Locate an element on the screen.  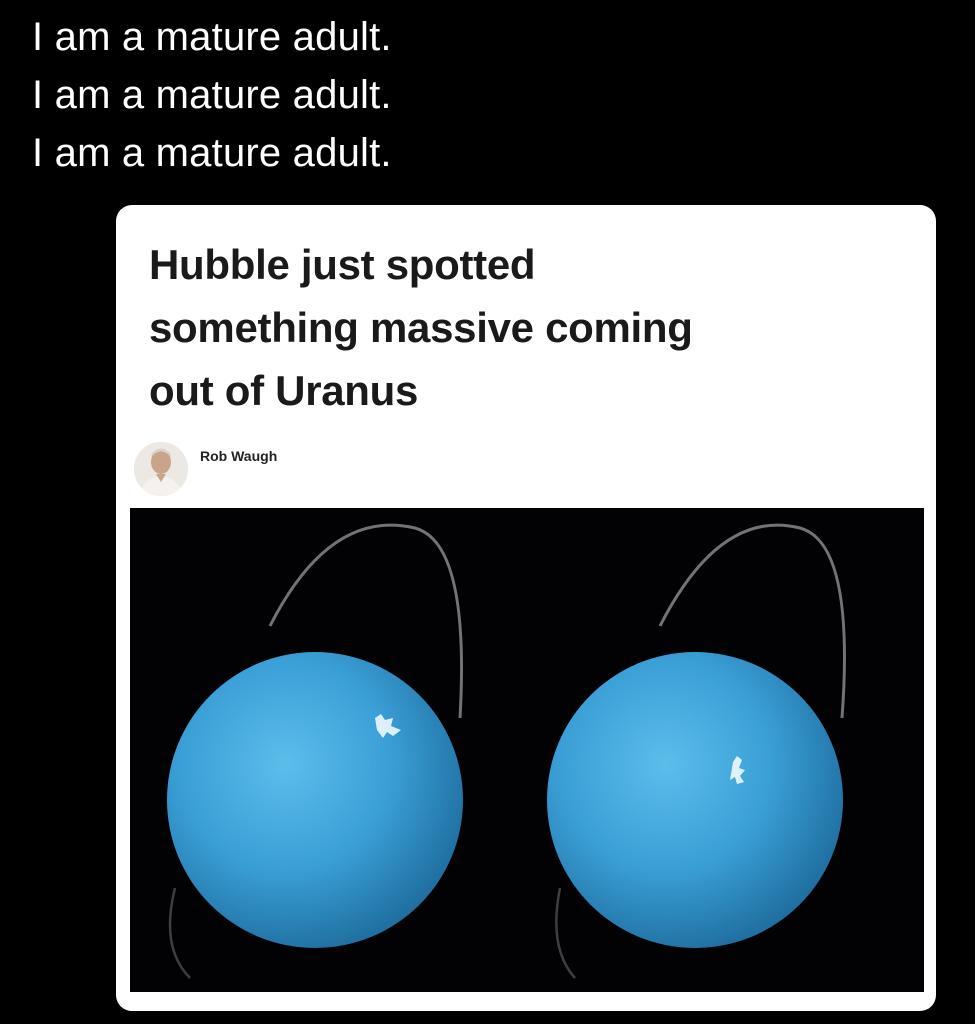
author-name: Rob Waugh is located at coordinates (238, 456).